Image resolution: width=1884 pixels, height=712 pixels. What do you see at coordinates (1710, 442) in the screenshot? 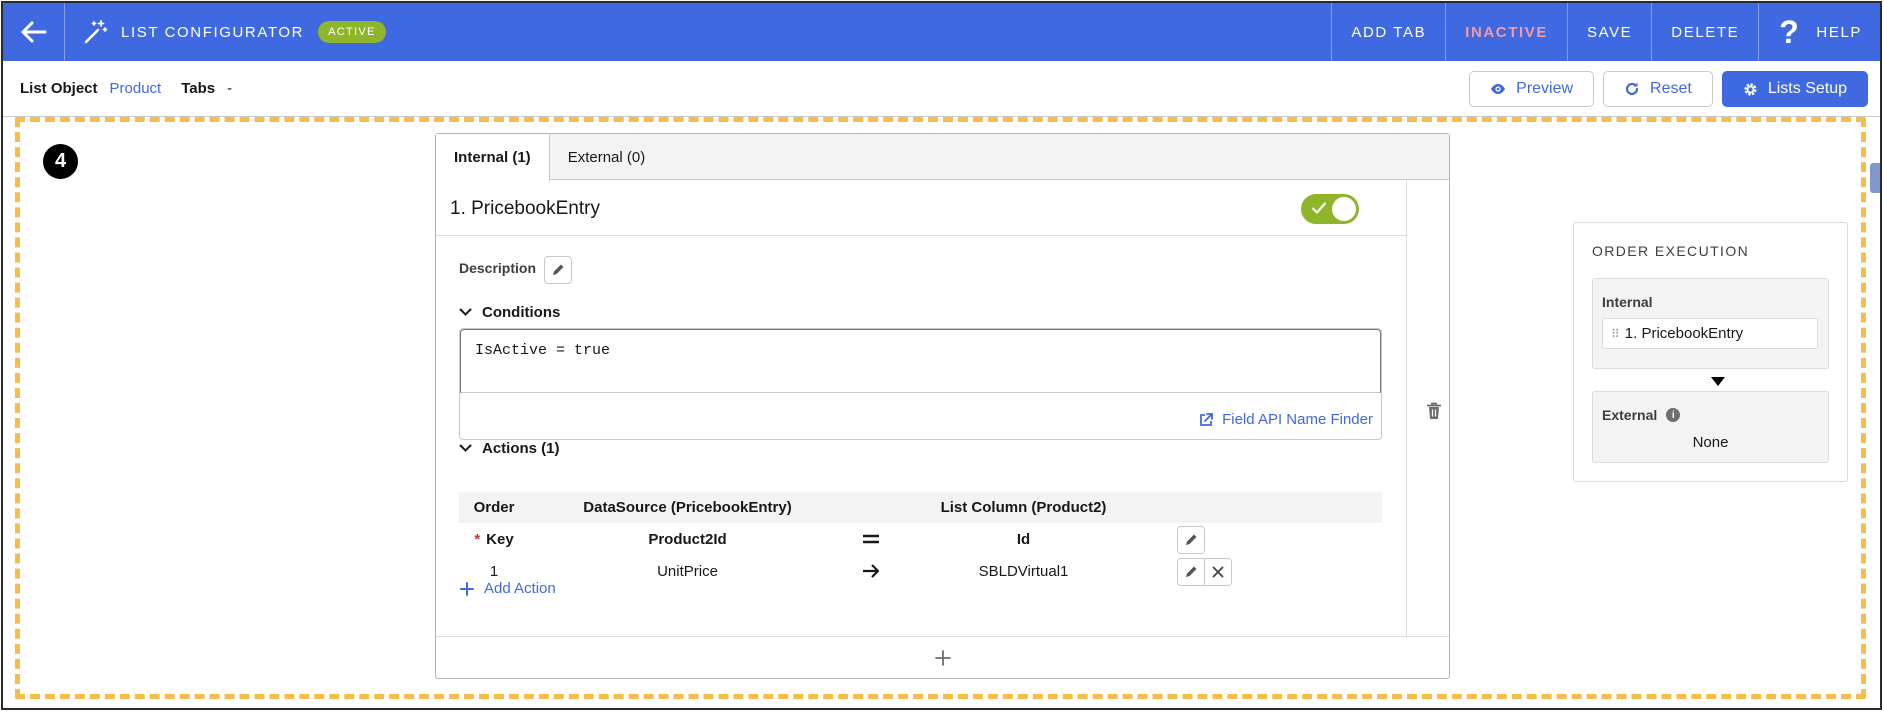
I see `external-value: None` at bounding box center [1710, 442].